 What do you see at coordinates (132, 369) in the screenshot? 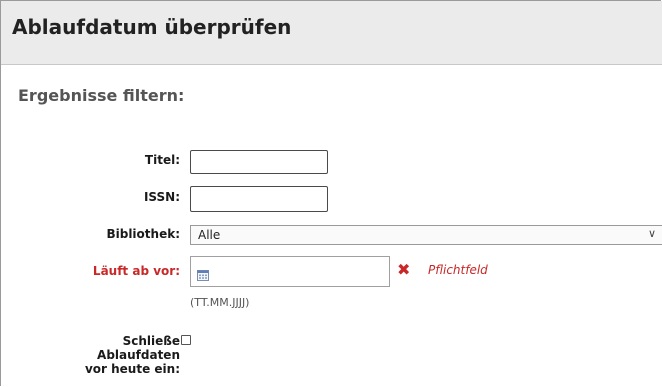
I see `include-past-label-3: vor heute ein:` at bounding box center [132, 369].